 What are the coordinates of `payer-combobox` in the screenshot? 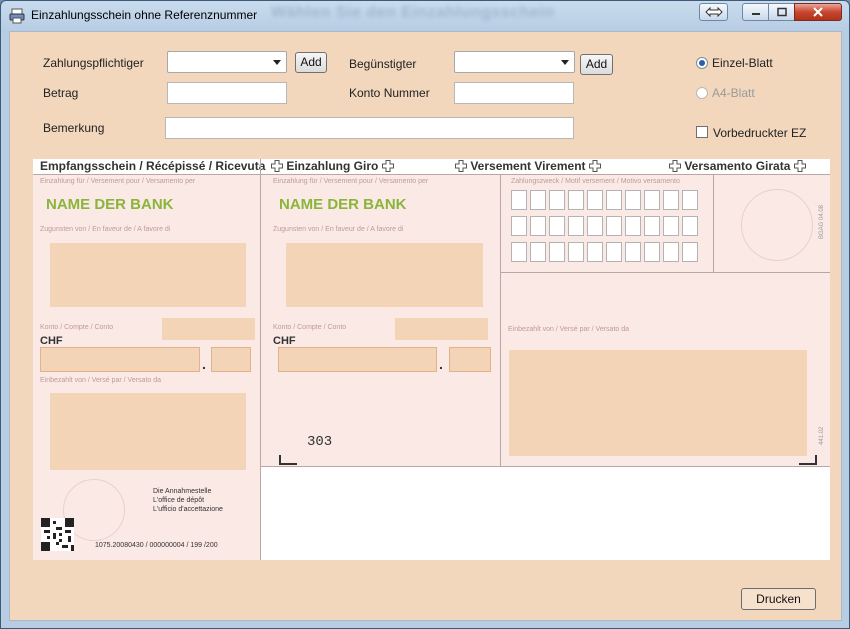 It's located at (227, 62).